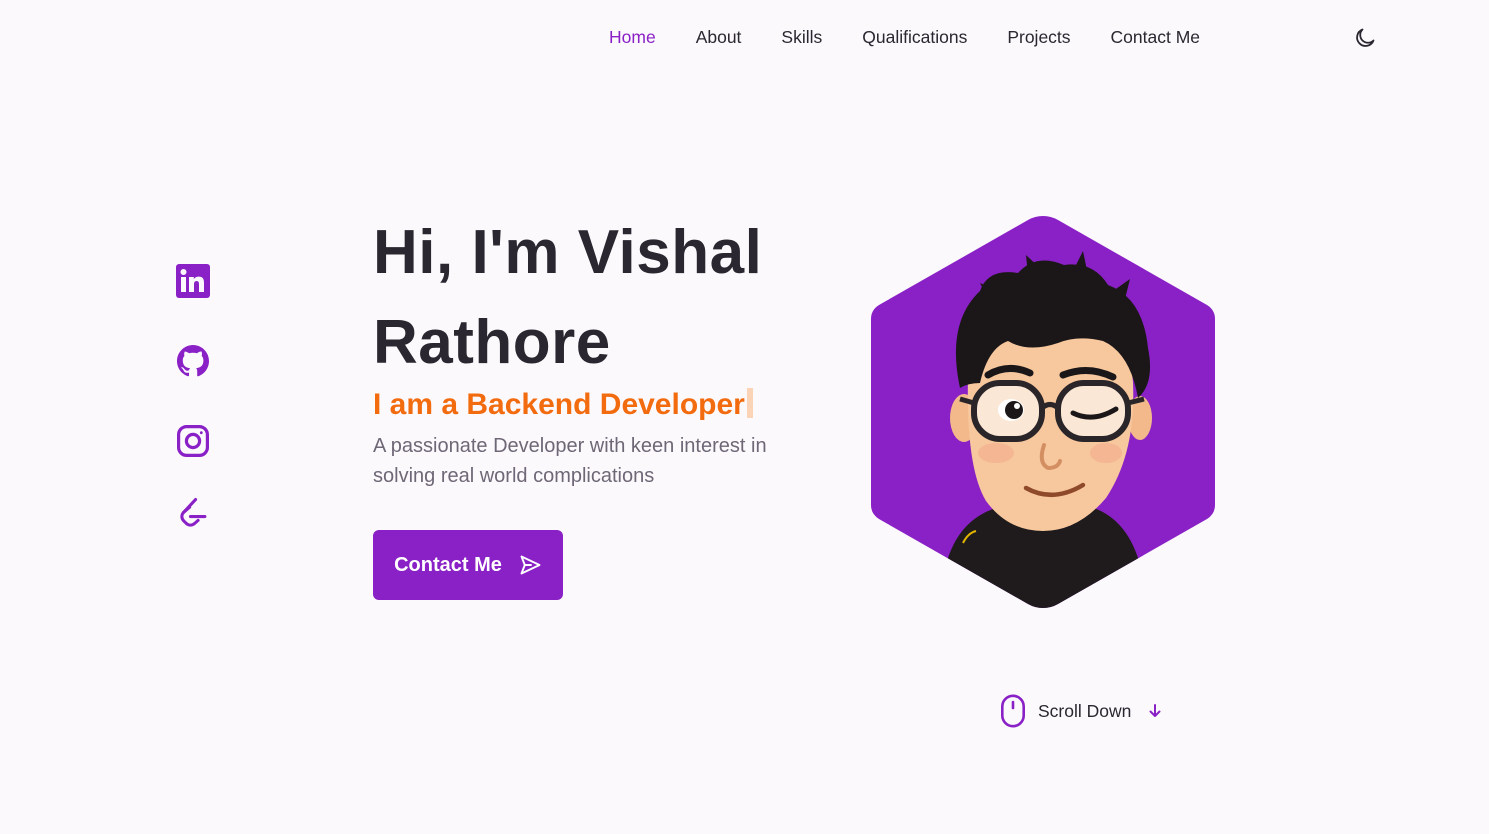 The image size is (1489, 834). What do you see at coordinates (914, 37) in the screenshot?
I see `nav-item-qualifications: Qualifications` at bounding box center [914, 37].